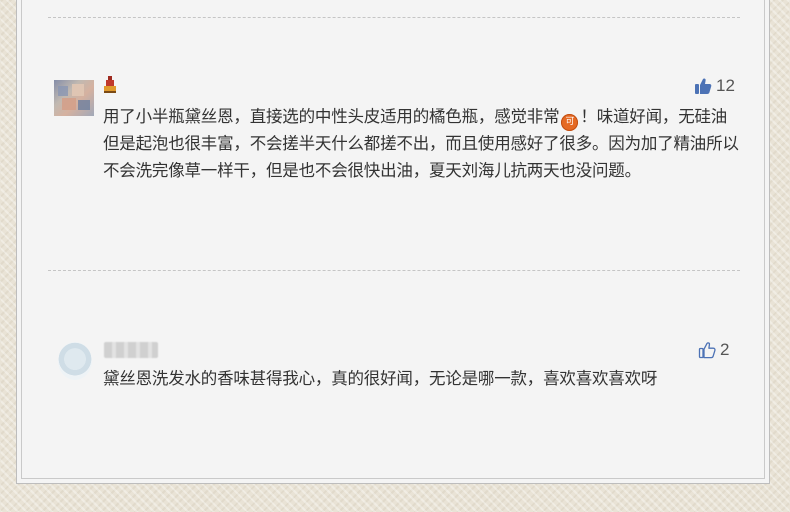 The image size is (790, 512). I want to click on comment-text-part: 用了小半瓶黛丝恩，直接选的中性头皮适用的橘色瓶，感觉非常, so click(331, 116).